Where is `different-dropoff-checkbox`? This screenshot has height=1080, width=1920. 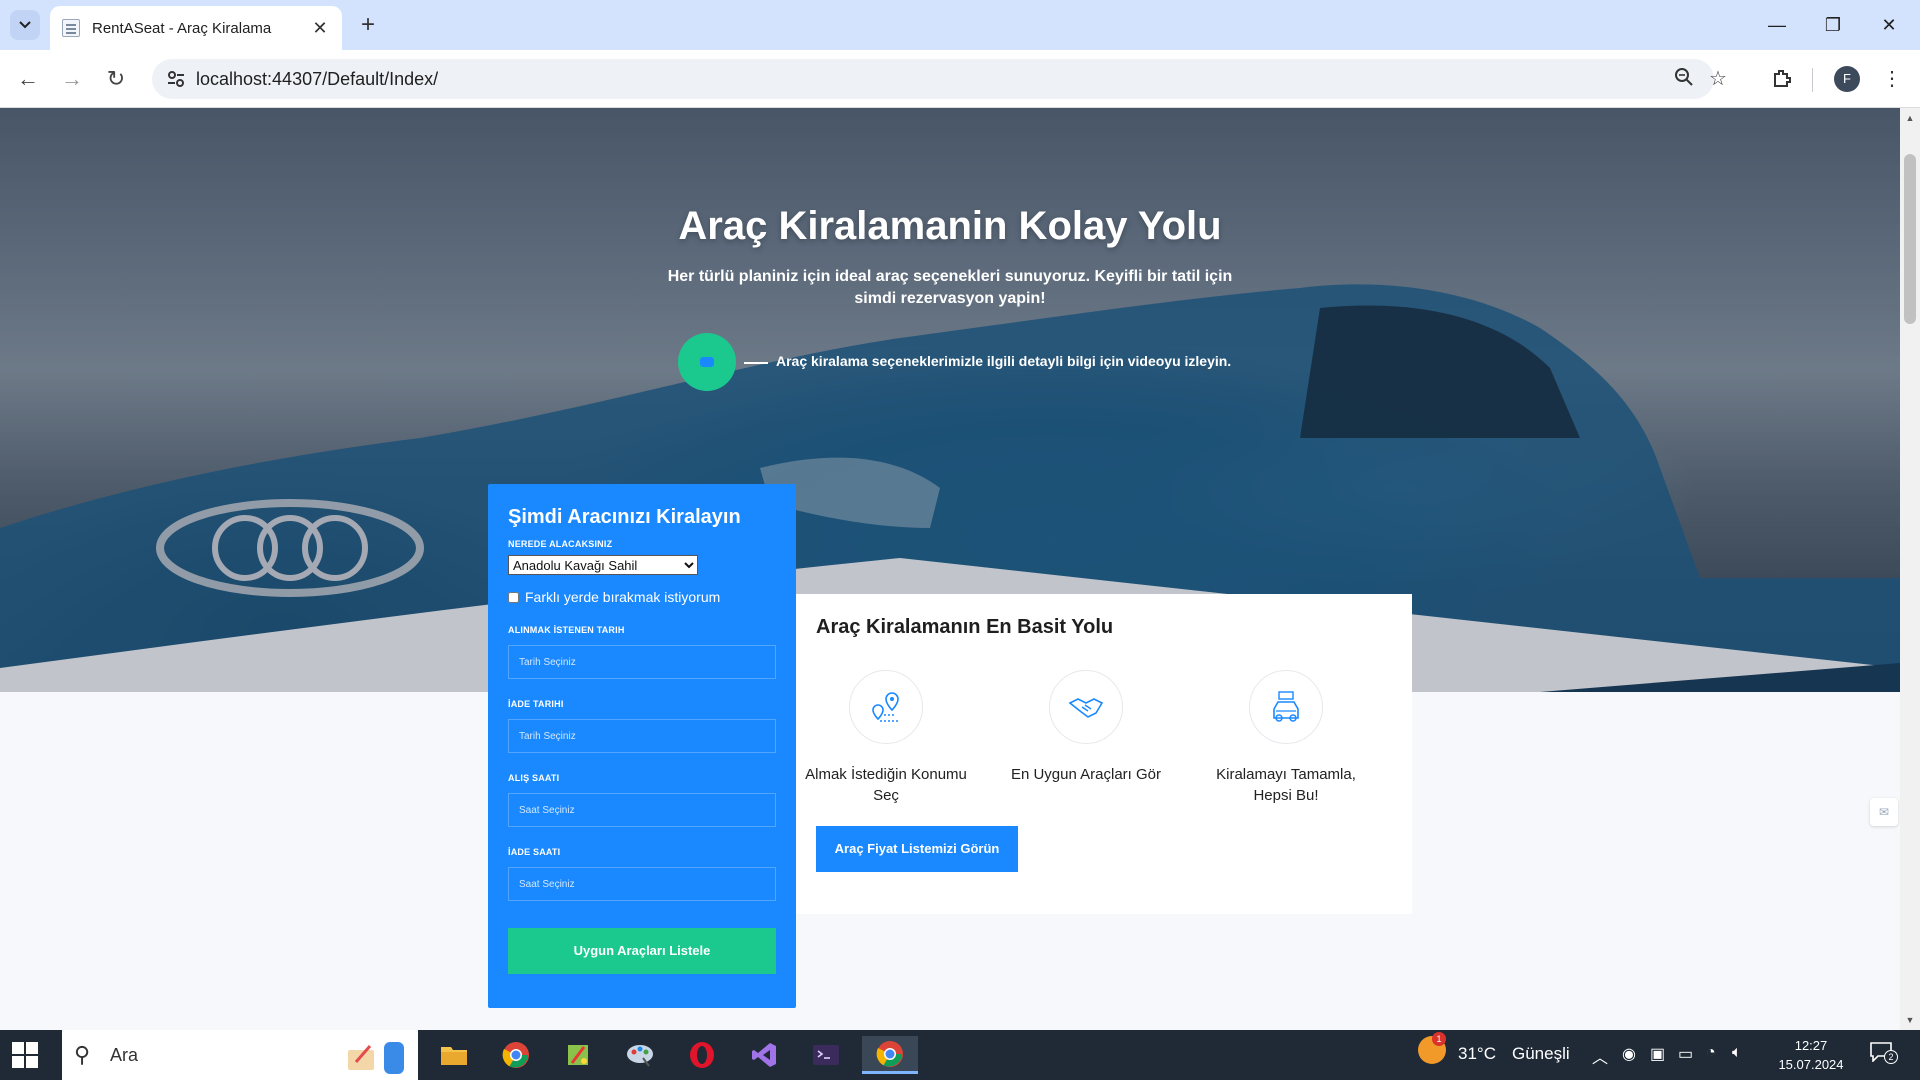 different-dropoff-checkbox is located at coordinates (513, 597).